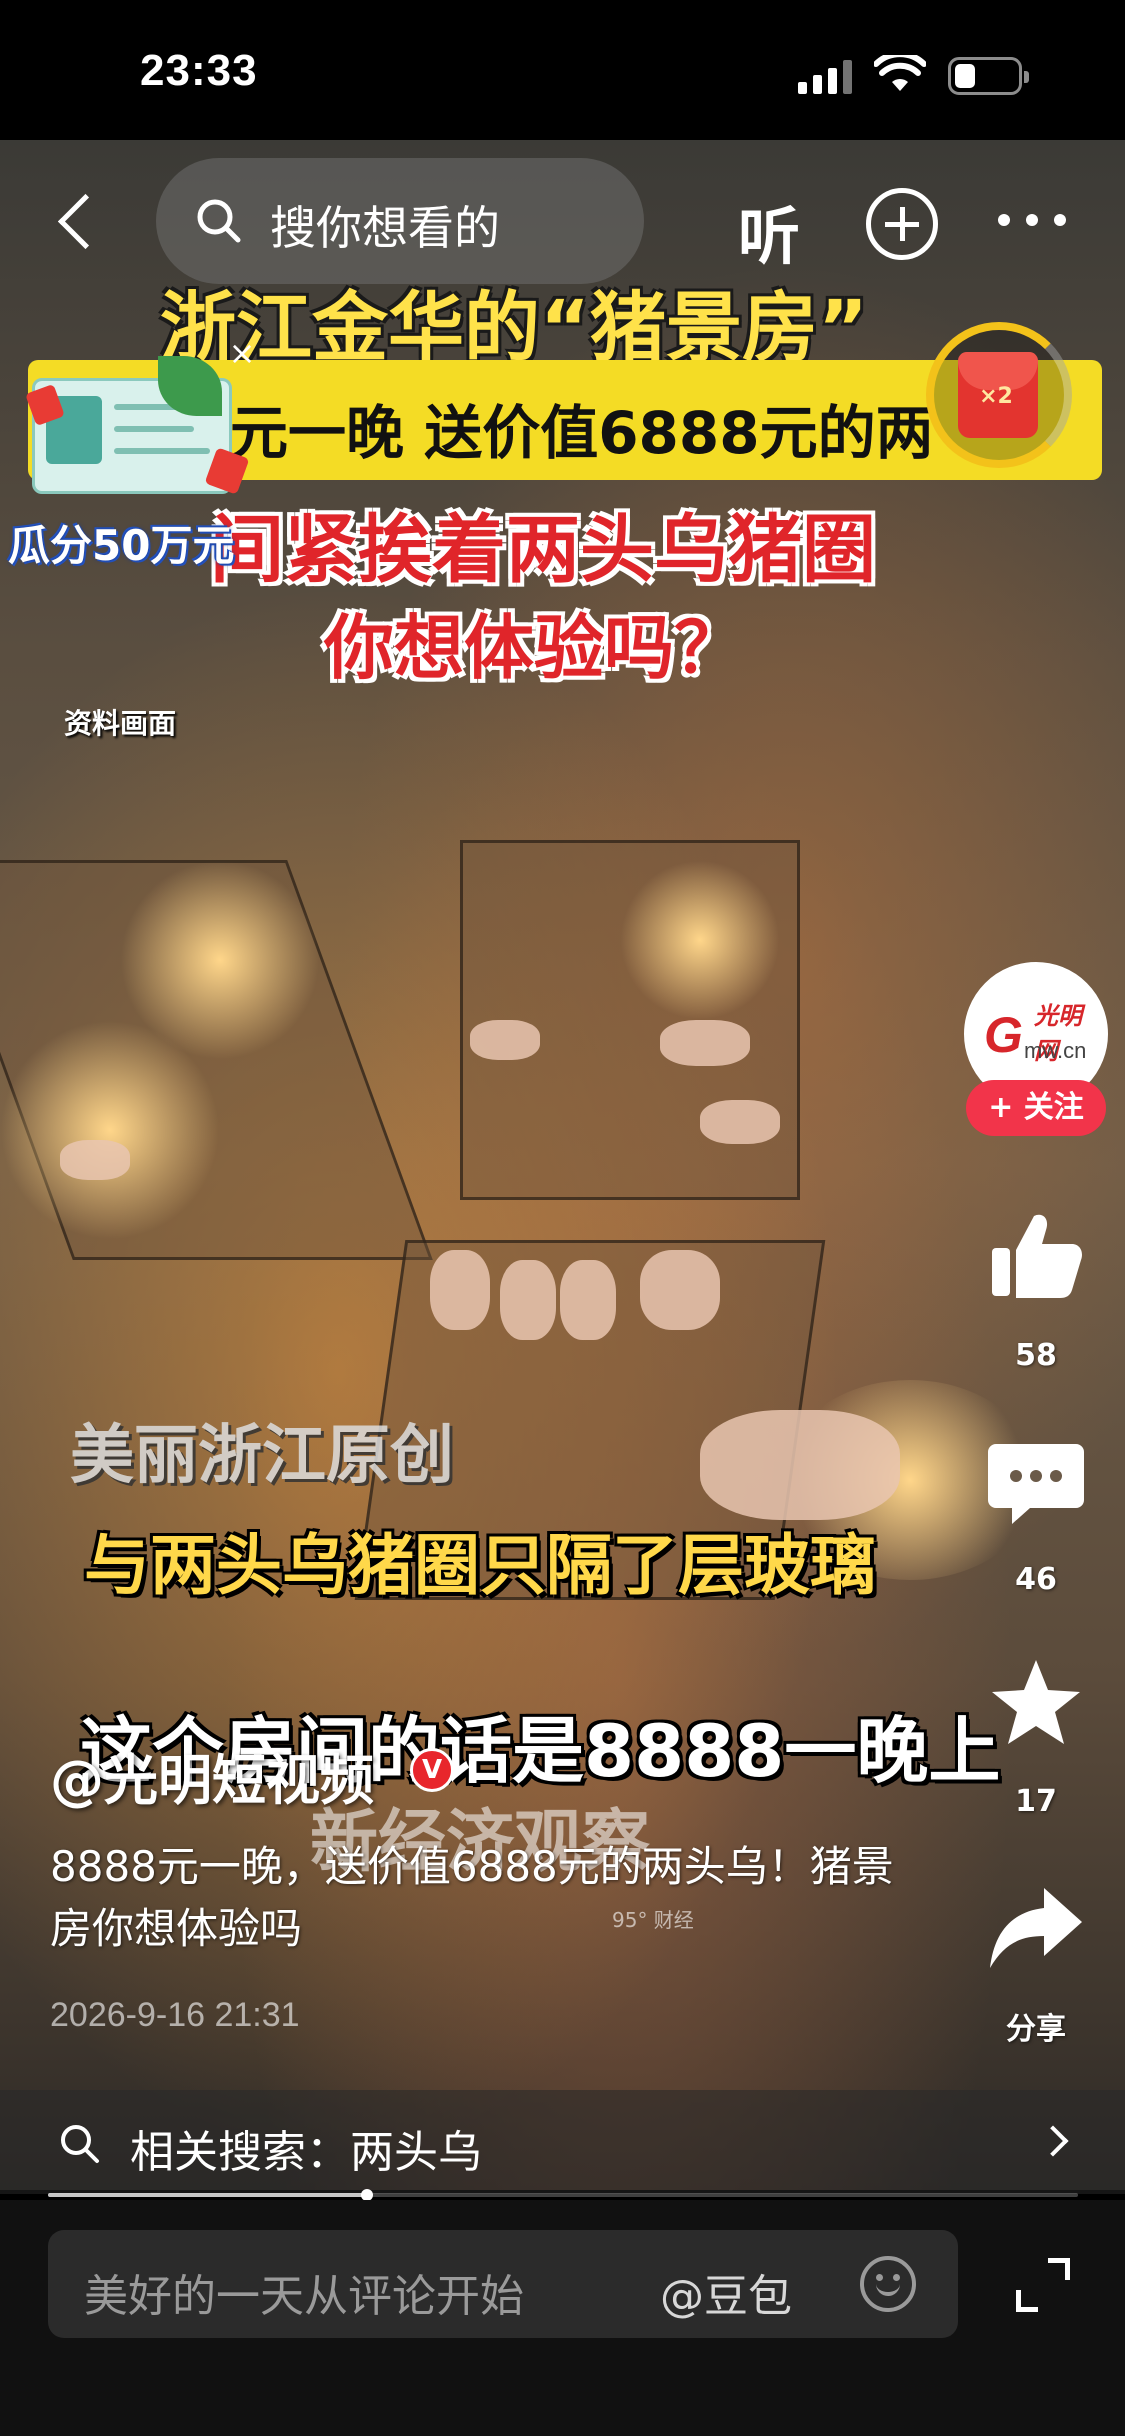  What do you see at coordinates (726, 2292) in the screenshot?
I see `mention-button: @豆包` at bounding box center [726, 2292].